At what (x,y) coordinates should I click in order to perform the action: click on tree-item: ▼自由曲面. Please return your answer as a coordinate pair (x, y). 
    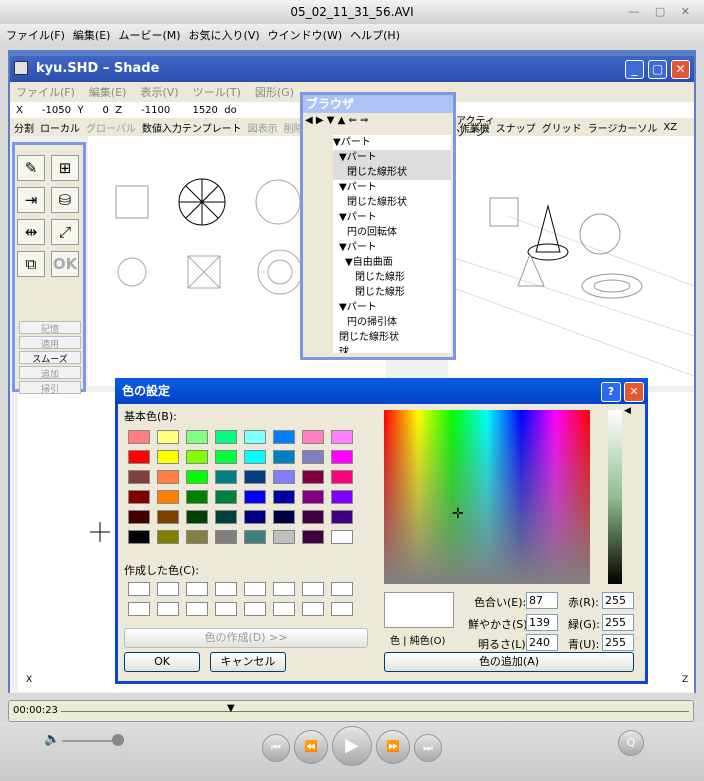
    Looking at the image, I should click on (392, 262).